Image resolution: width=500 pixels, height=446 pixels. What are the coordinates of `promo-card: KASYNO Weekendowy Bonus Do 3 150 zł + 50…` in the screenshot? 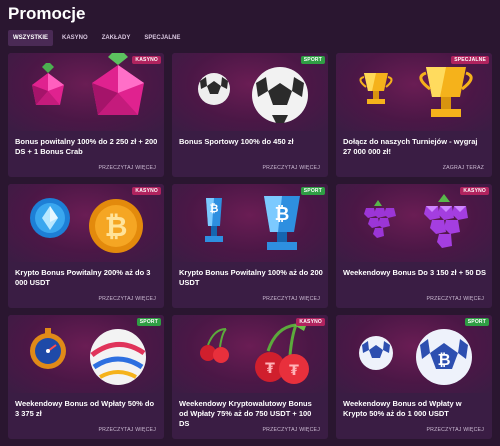 It's located at (414, 246).